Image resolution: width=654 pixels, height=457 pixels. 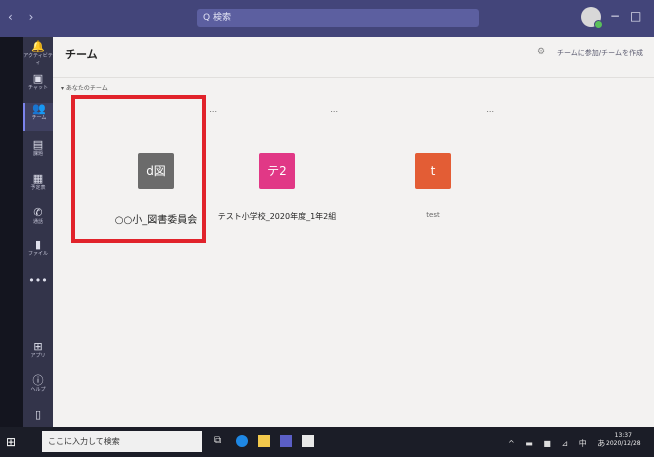 I want to click on rail-item-label: ヘルプ, so click(x=38, y=390).